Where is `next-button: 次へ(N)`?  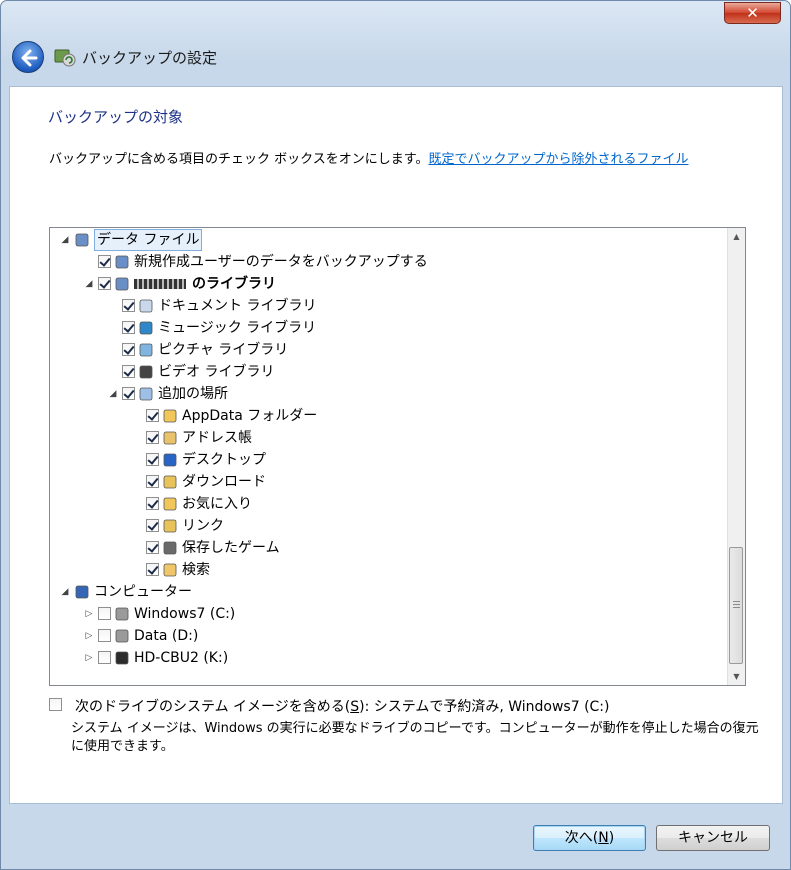 next-button: 次へ(N) is located at coordinates (589, 838).